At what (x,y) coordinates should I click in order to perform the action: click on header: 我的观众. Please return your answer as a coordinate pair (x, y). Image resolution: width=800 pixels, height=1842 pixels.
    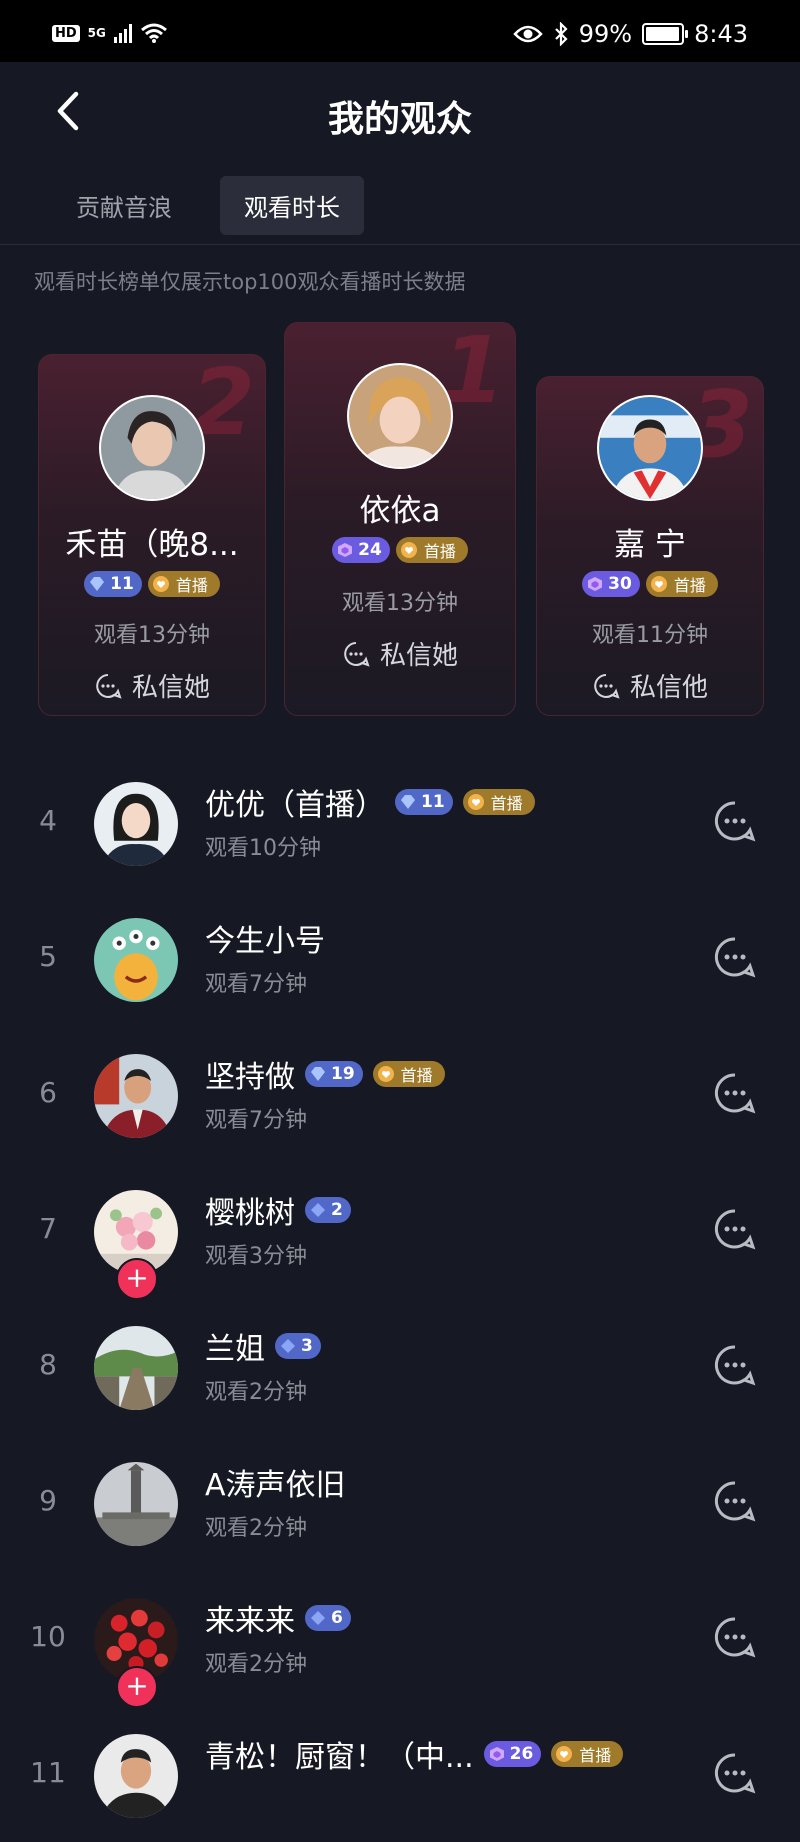
    Looking at the image, I should click on (400, 112).